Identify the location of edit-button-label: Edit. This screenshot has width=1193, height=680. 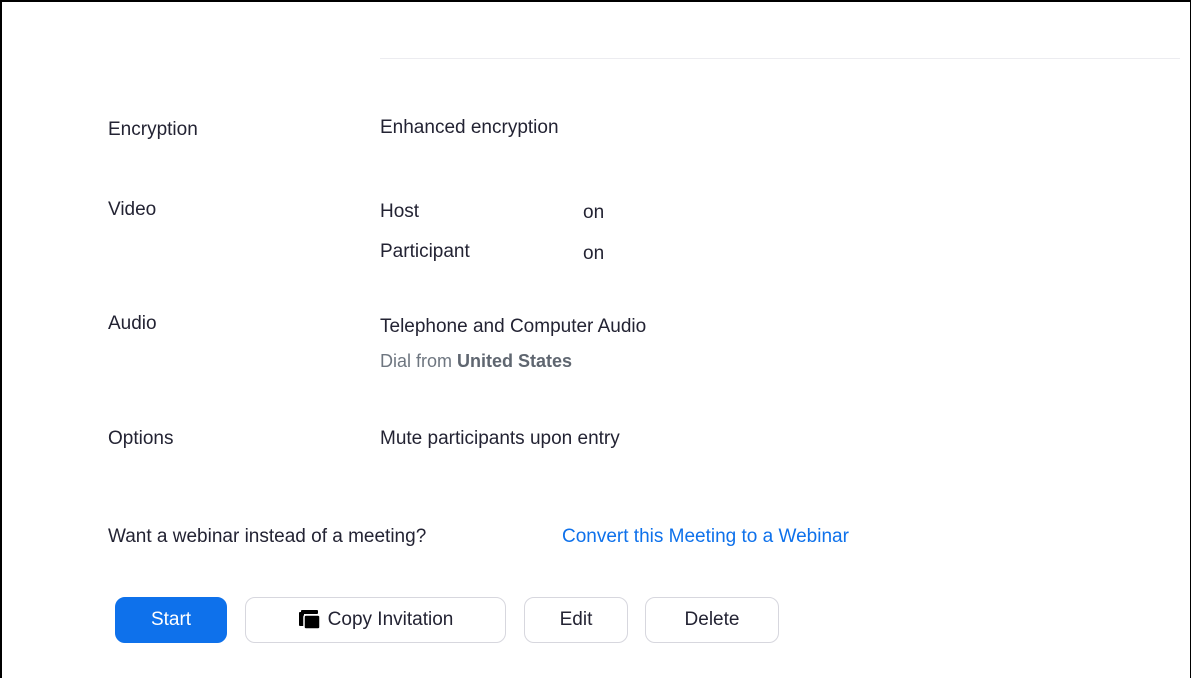
(576, 619).